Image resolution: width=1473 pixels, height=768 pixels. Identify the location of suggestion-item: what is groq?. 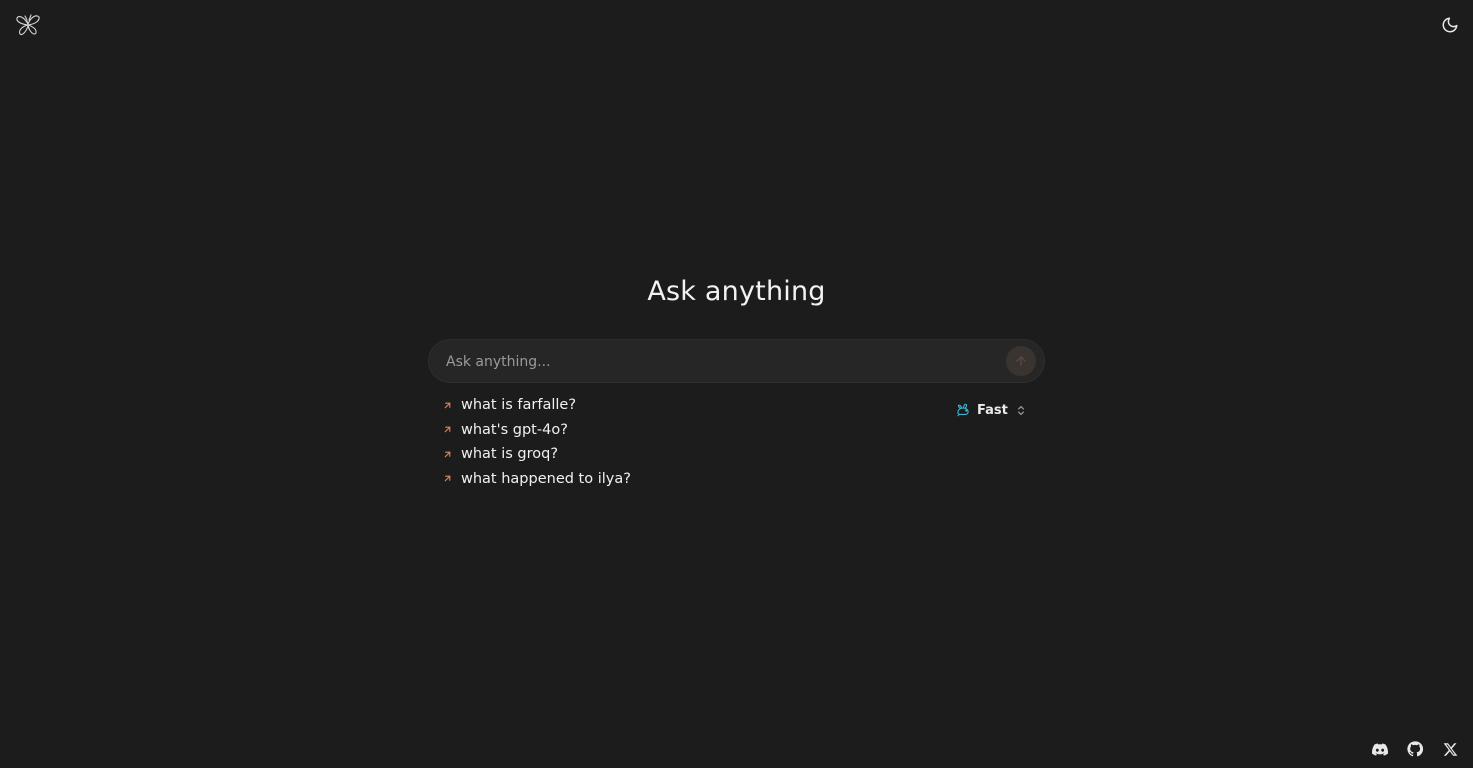
(590, 454).